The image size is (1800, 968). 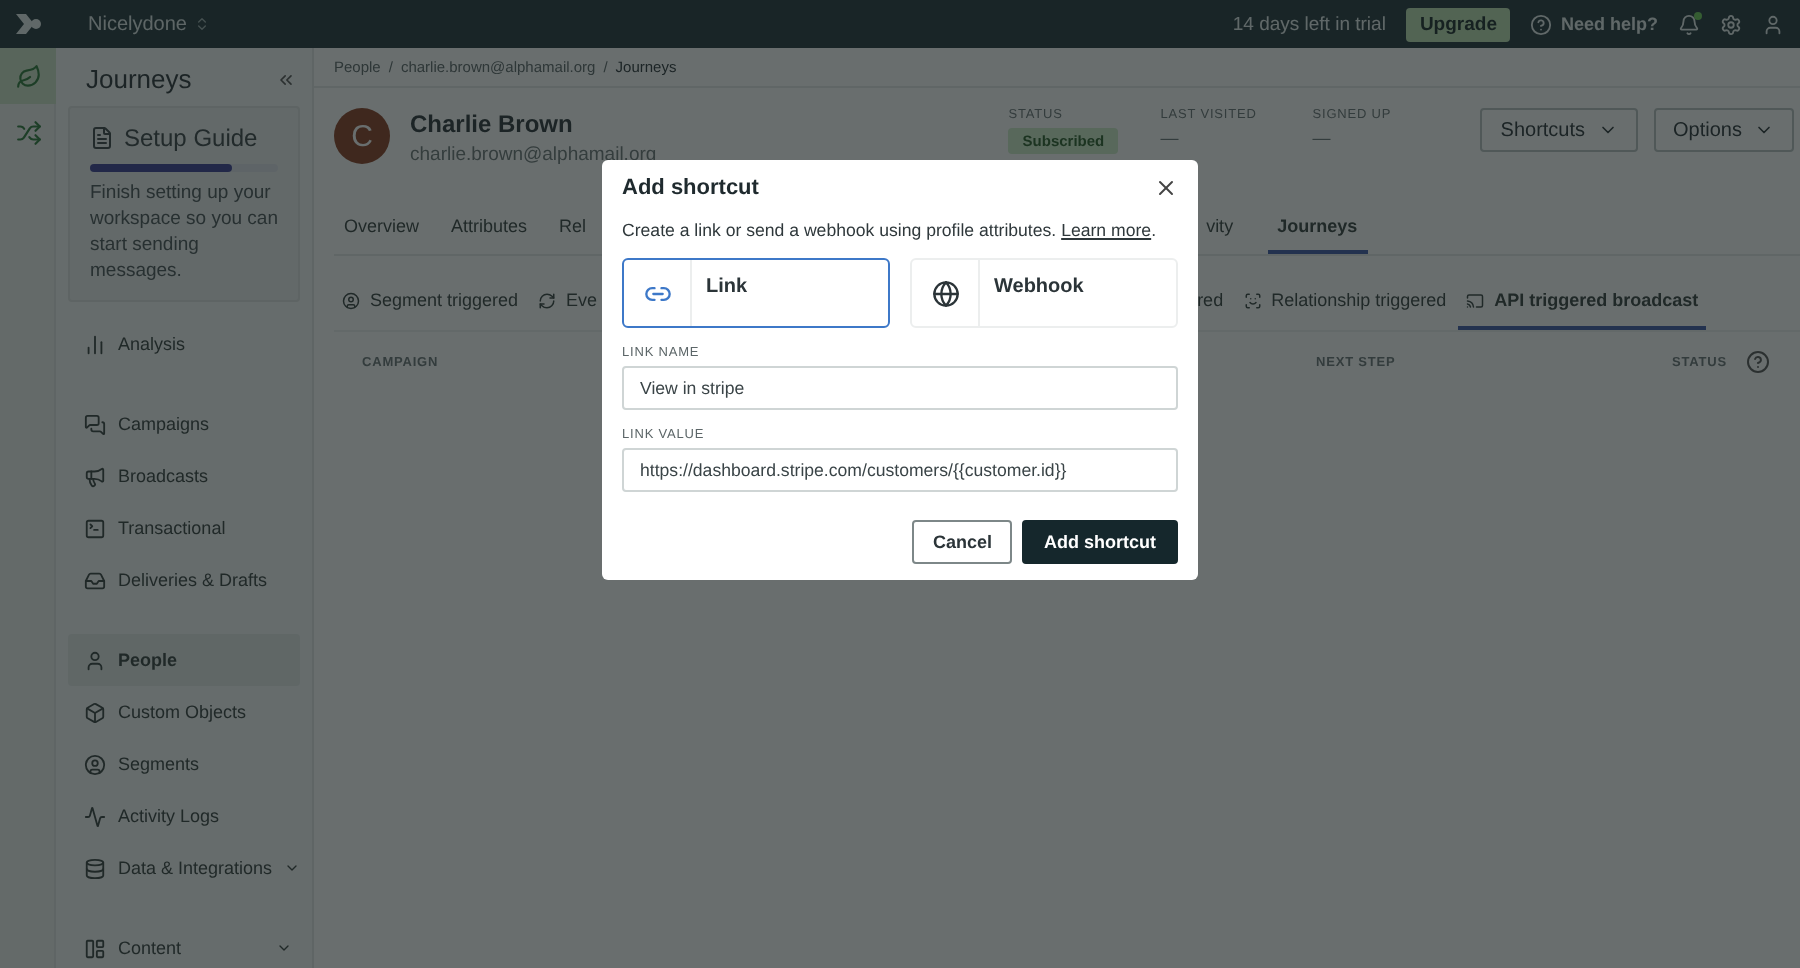 I want to click on sidebar-item: Activity Logs, so click(x=184, y=816).